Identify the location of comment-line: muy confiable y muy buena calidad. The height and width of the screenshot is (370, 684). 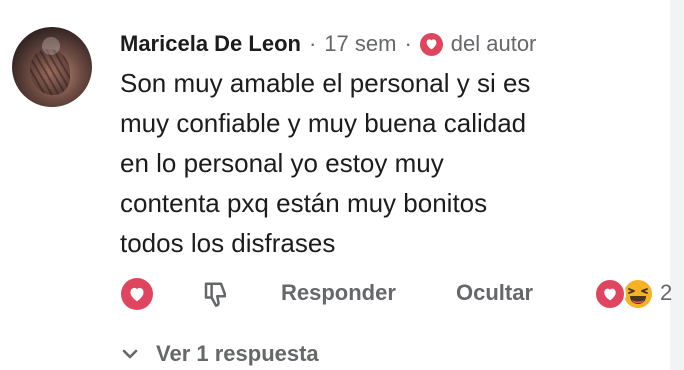
(323, 123).